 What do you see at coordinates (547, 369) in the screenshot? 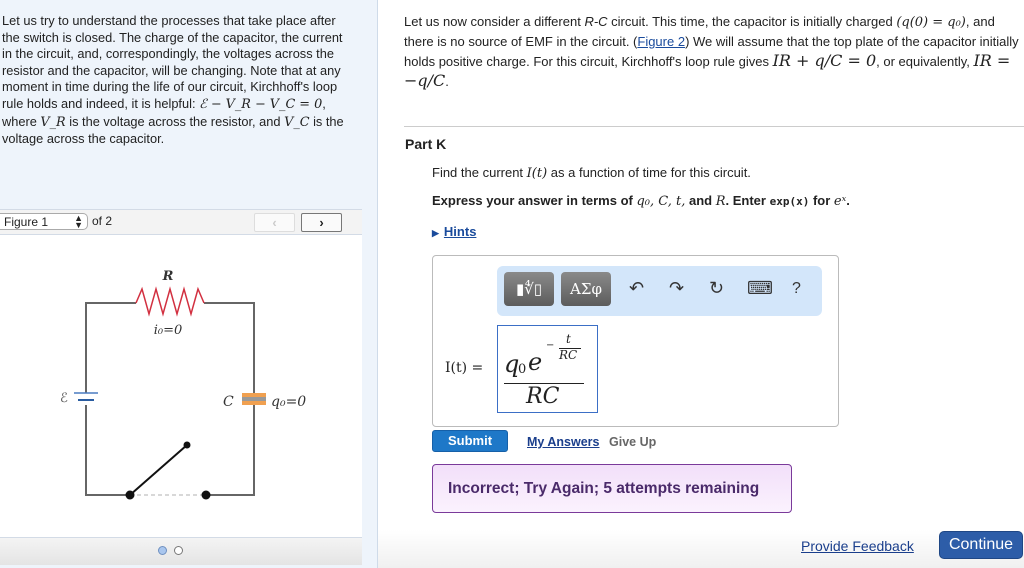
I see `answer-input: q 0 e − t RC RC` at bounding box center [547, 369].